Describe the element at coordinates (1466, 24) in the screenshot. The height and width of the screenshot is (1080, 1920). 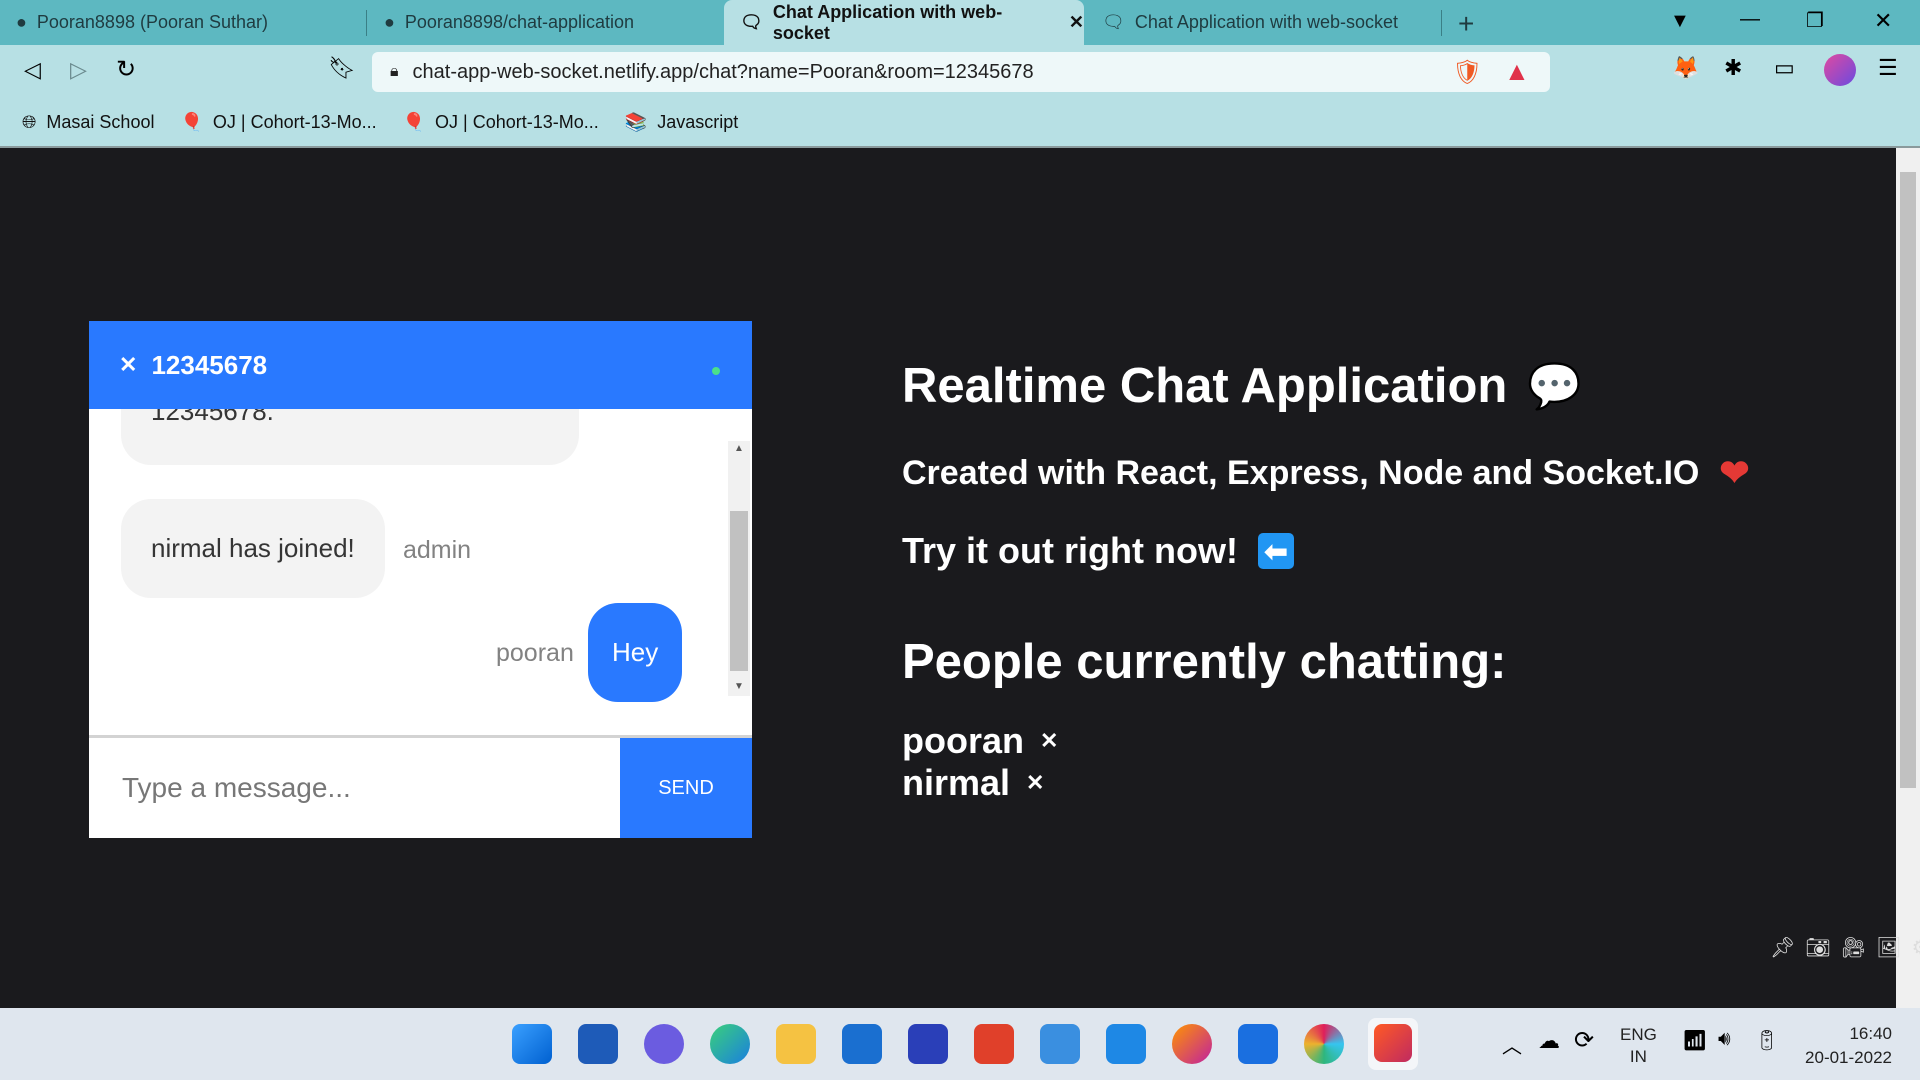
I see `new-tab-icon: +` at that location.